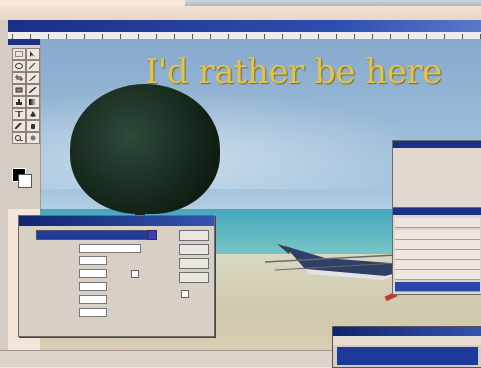 The image size is (481, 368). I want to click on eraser-tool, so click(19, 90).